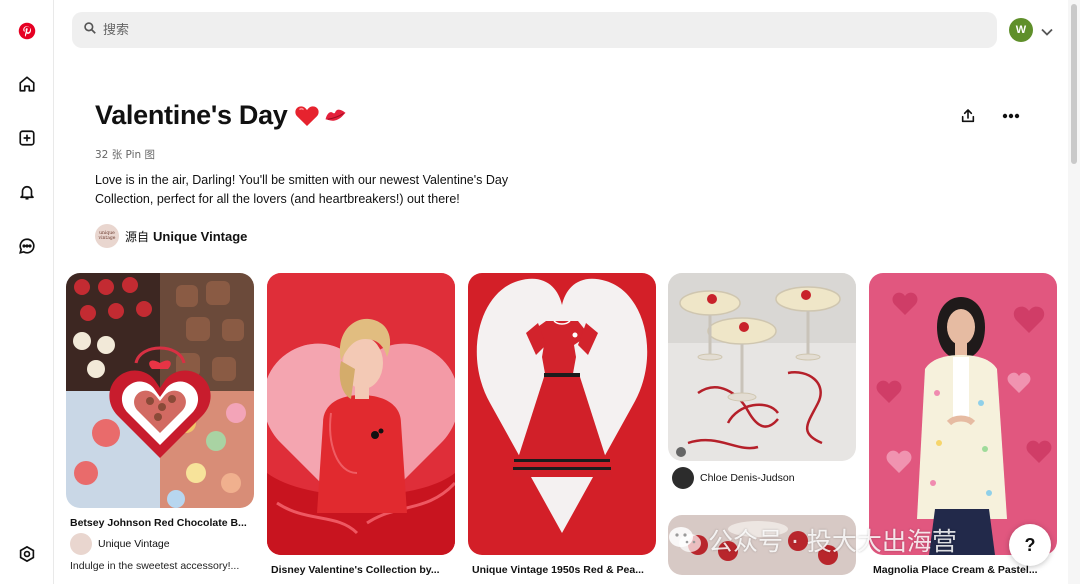 This screenshot has height=584, width=1080. Describe the element at coordinates (200, 236) in the screenshot. I see `source-name: Unique Vintage` at that location.